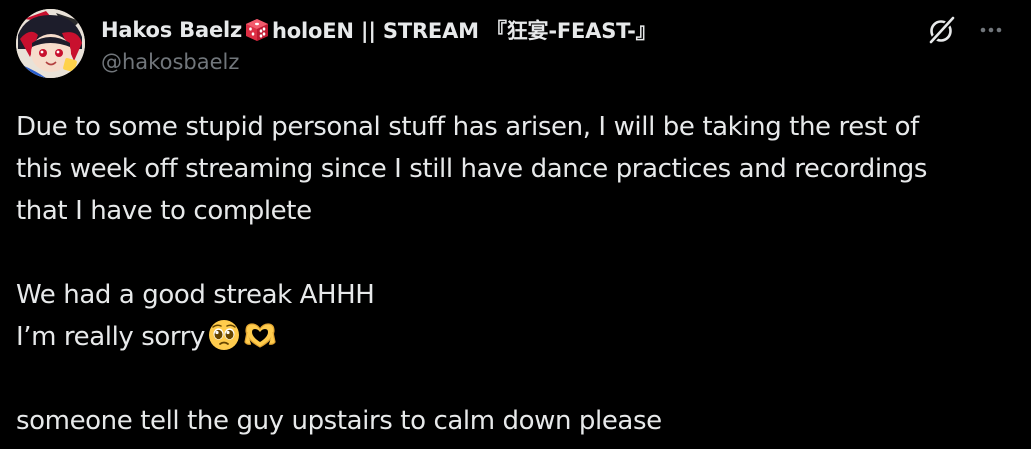 This screenshot has width=1031, height=449. I want to click on grok-icon, so click(942, 30).